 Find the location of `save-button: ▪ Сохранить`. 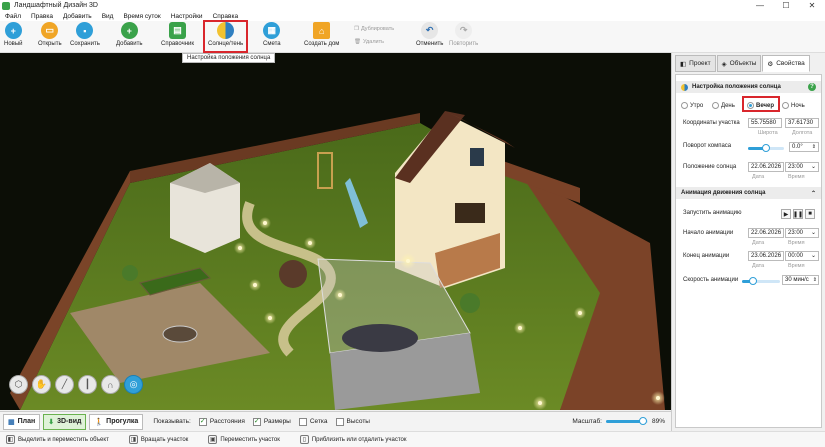

save-button: ▪ Сохранить is located at coordinates (85, 37).